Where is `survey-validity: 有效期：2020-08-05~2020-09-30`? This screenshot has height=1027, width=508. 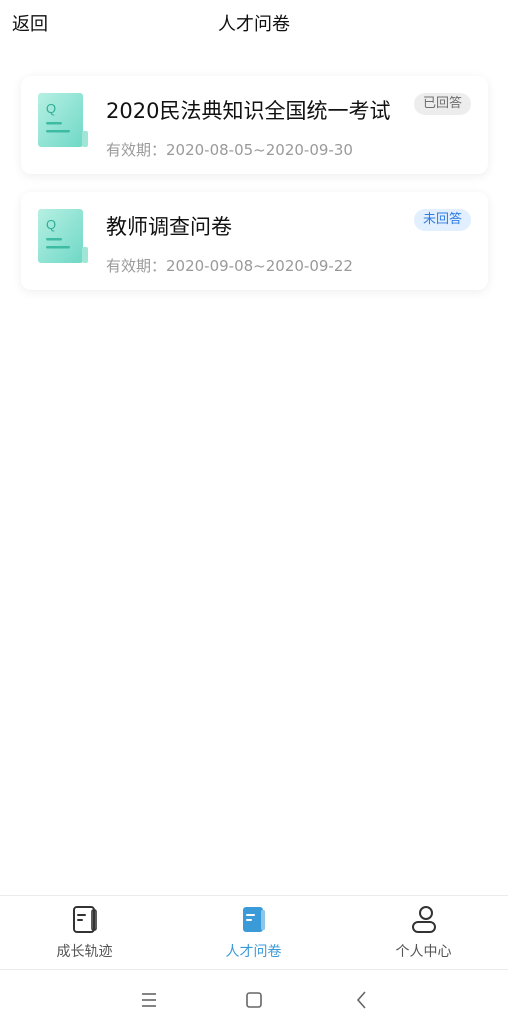 survey-validity: 有效期：2020-08-05~2020-09-30 is located at coordinates (229, 150).